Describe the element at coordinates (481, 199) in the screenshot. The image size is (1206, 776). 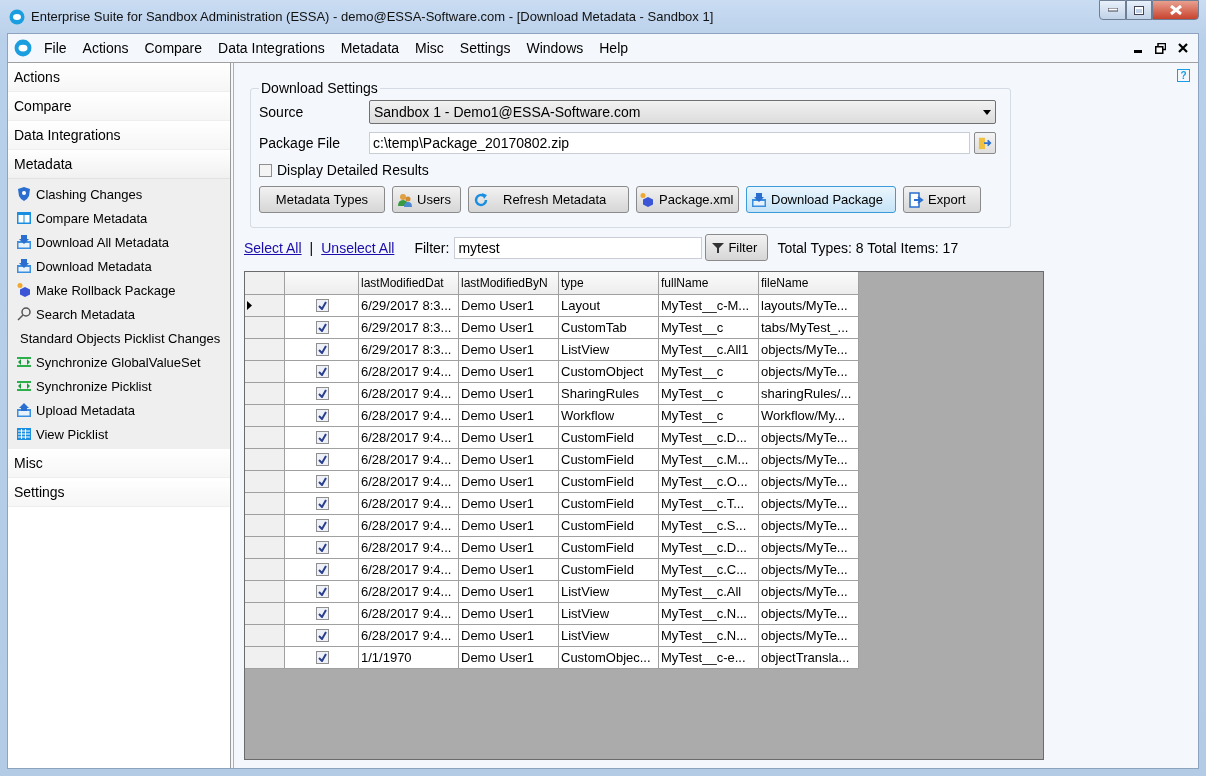
I see `refresh-icon` at that location.